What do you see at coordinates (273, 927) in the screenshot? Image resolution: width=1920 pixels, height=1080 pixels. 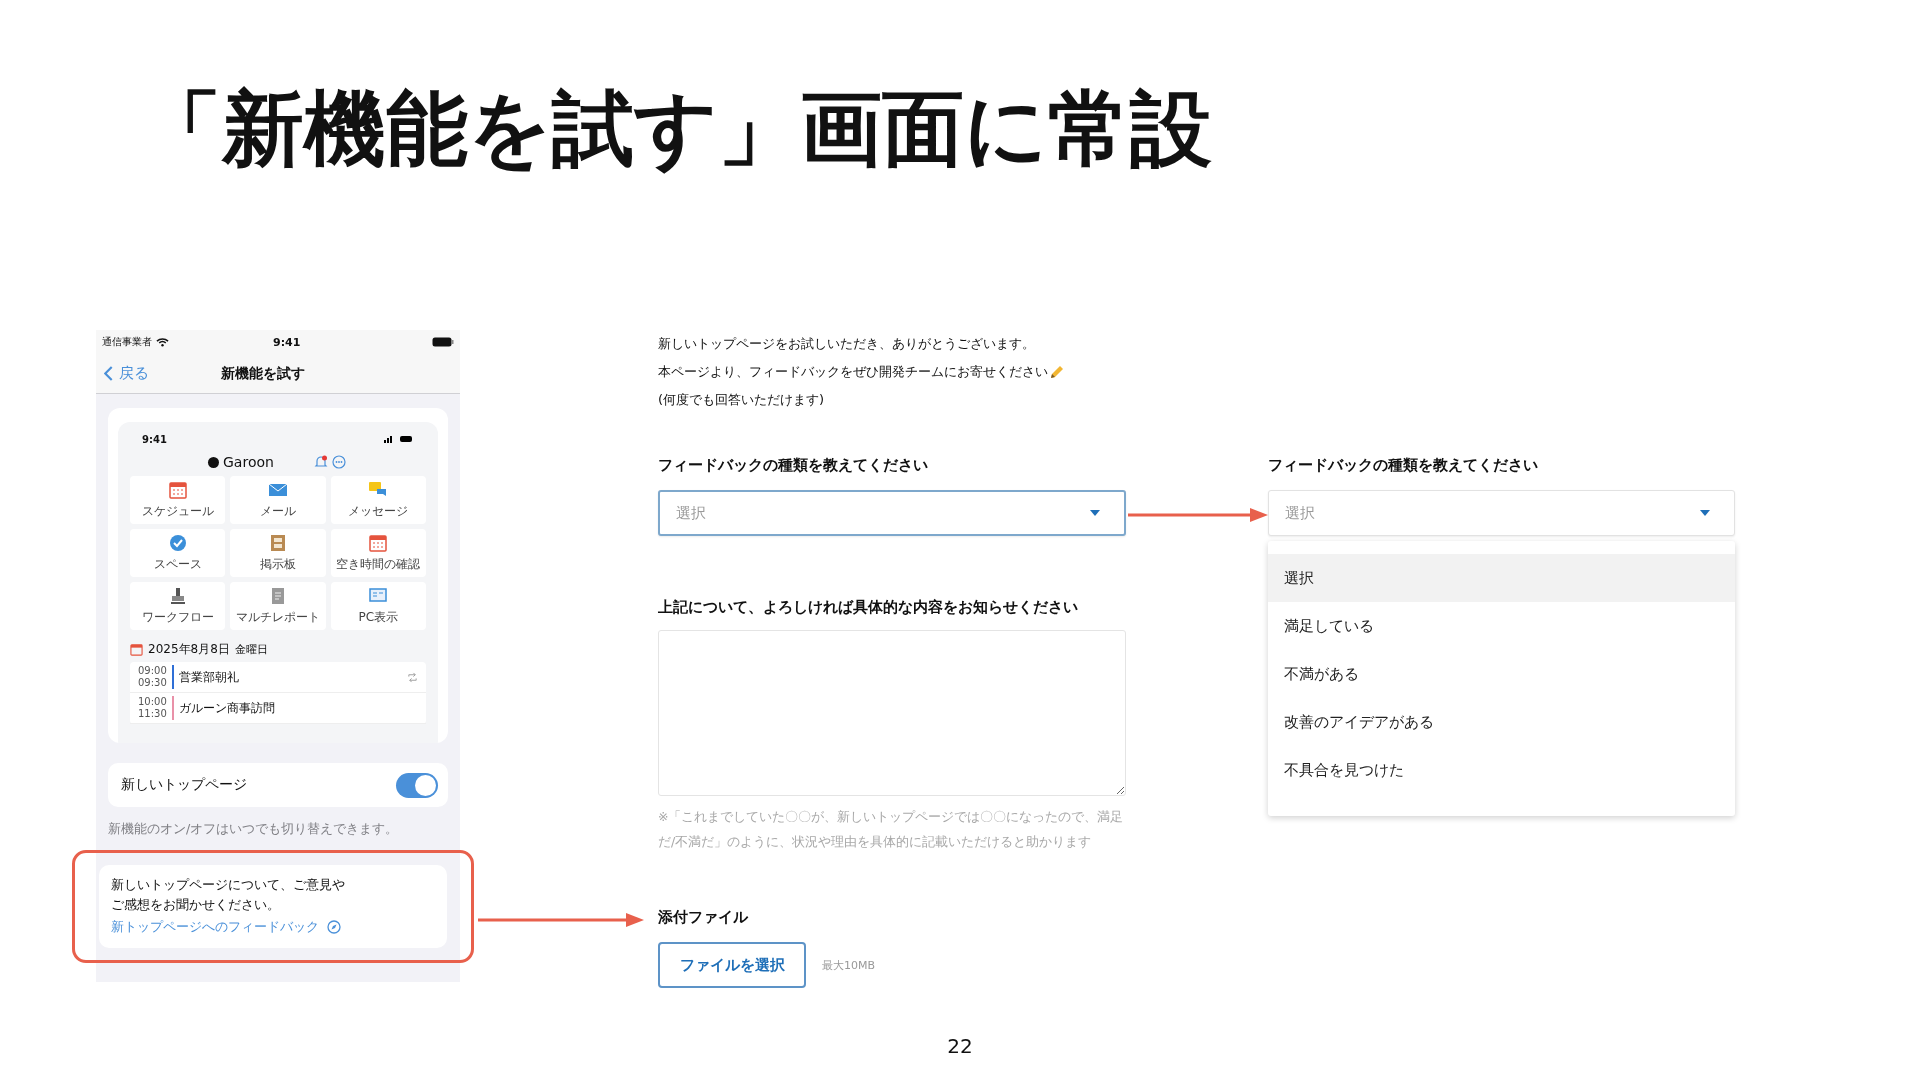 I see `feedback-link: 新トップページへのフィードバック` at bounding box center [273, 927].